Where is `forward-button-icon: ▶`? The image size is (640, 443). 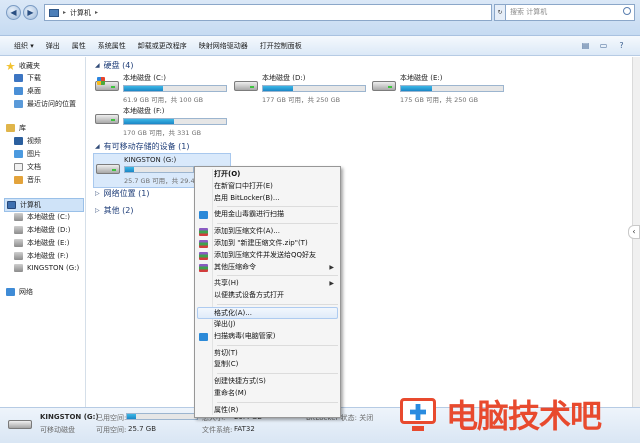 forward-button-icon: ▶ is located at coordinates (30, 12).